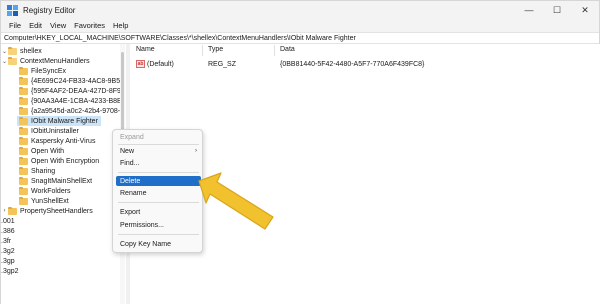 This screenshot has height=304, width=600. I want to click on tree-item: YunShellExt, so click(44, 201).